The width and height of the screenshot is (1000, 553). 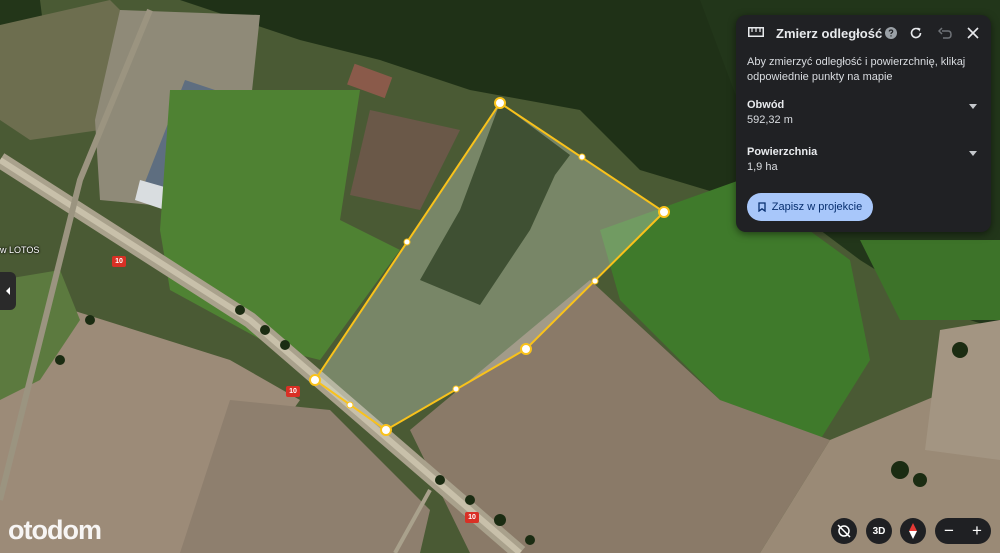 What do you see at coordinates (19, 250) in the screenshot?
I see `place-label: w LOTOS` at bounding box center [19, 250].